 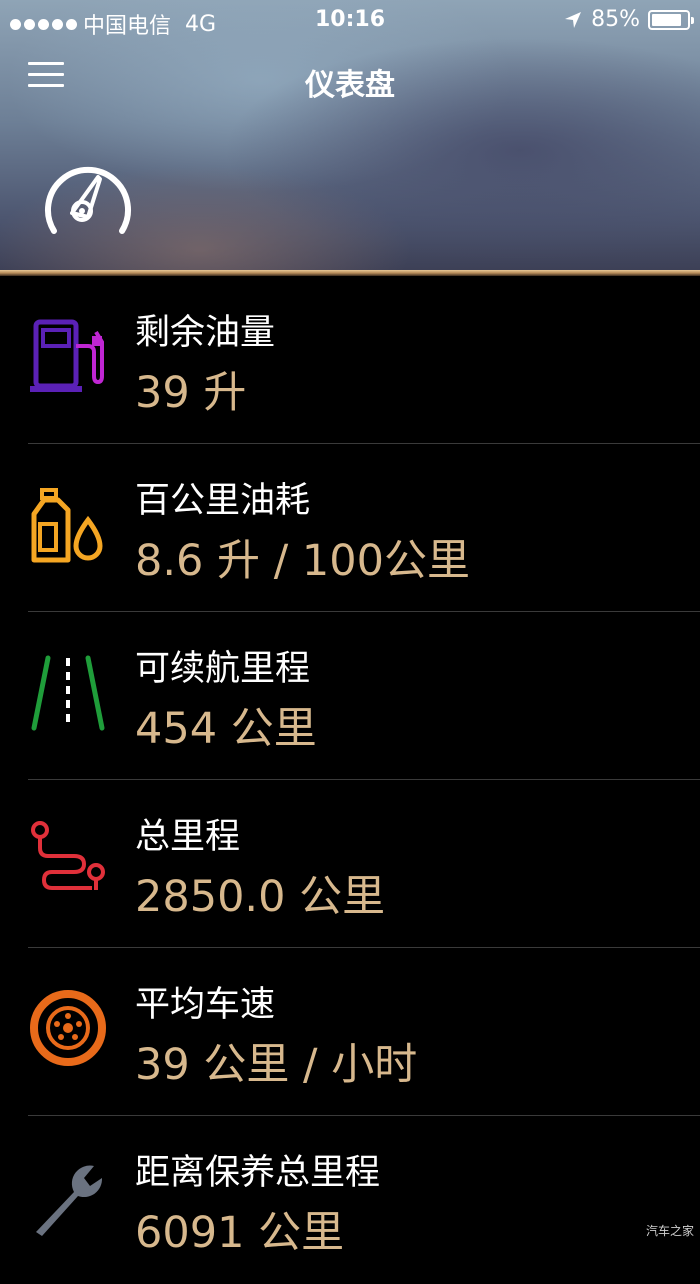 I want to click on speedometer-icon, so click(x=88, y=200).